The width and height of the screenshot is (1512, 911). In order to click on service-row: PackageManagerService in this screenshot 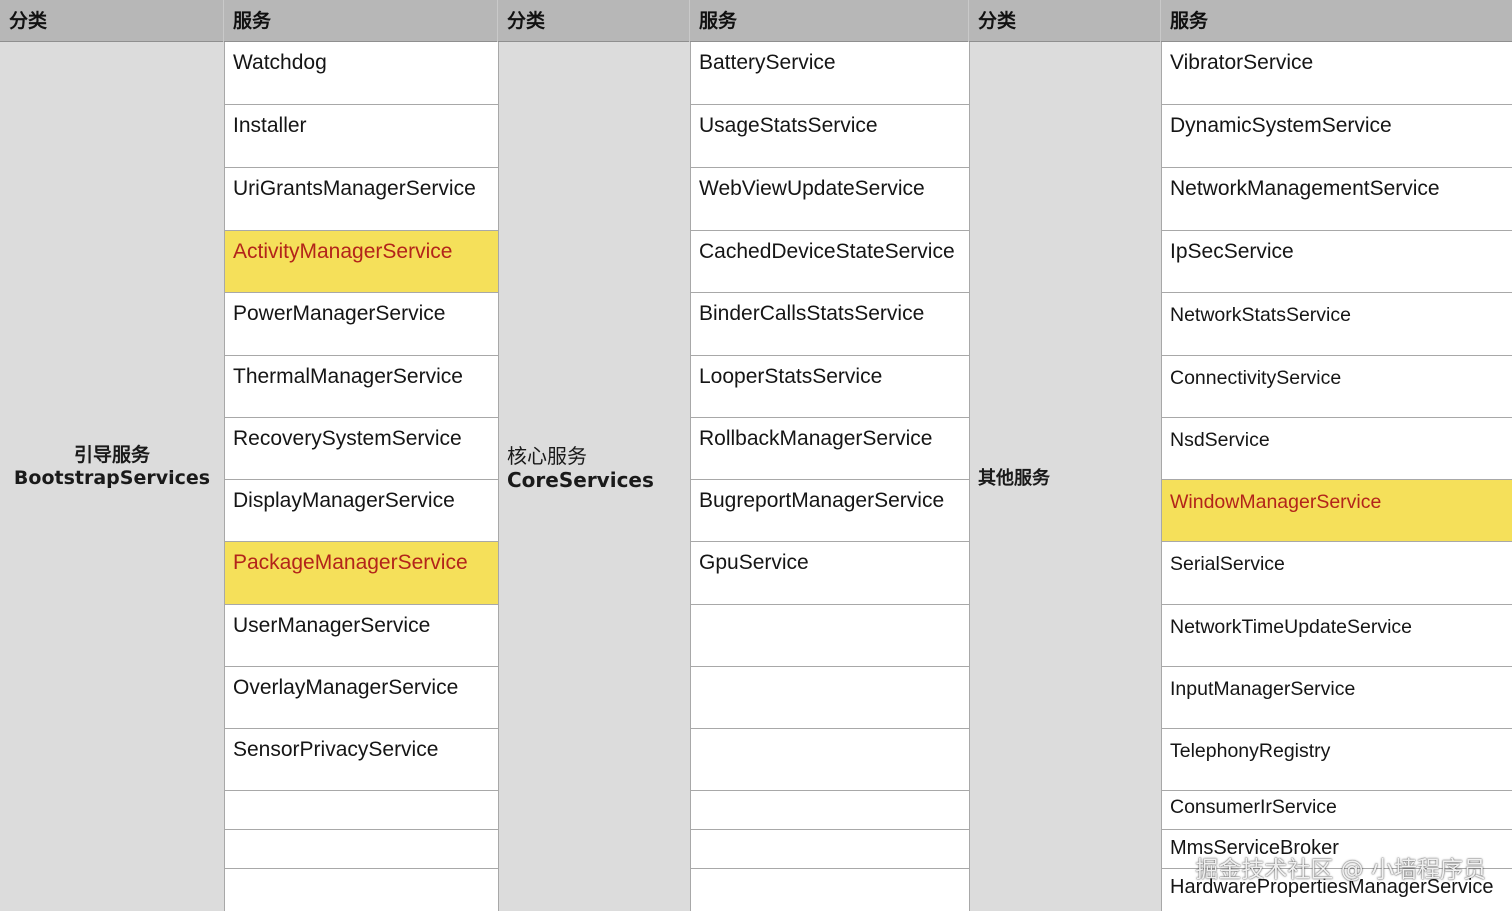, I will do `click(361, 573)`.